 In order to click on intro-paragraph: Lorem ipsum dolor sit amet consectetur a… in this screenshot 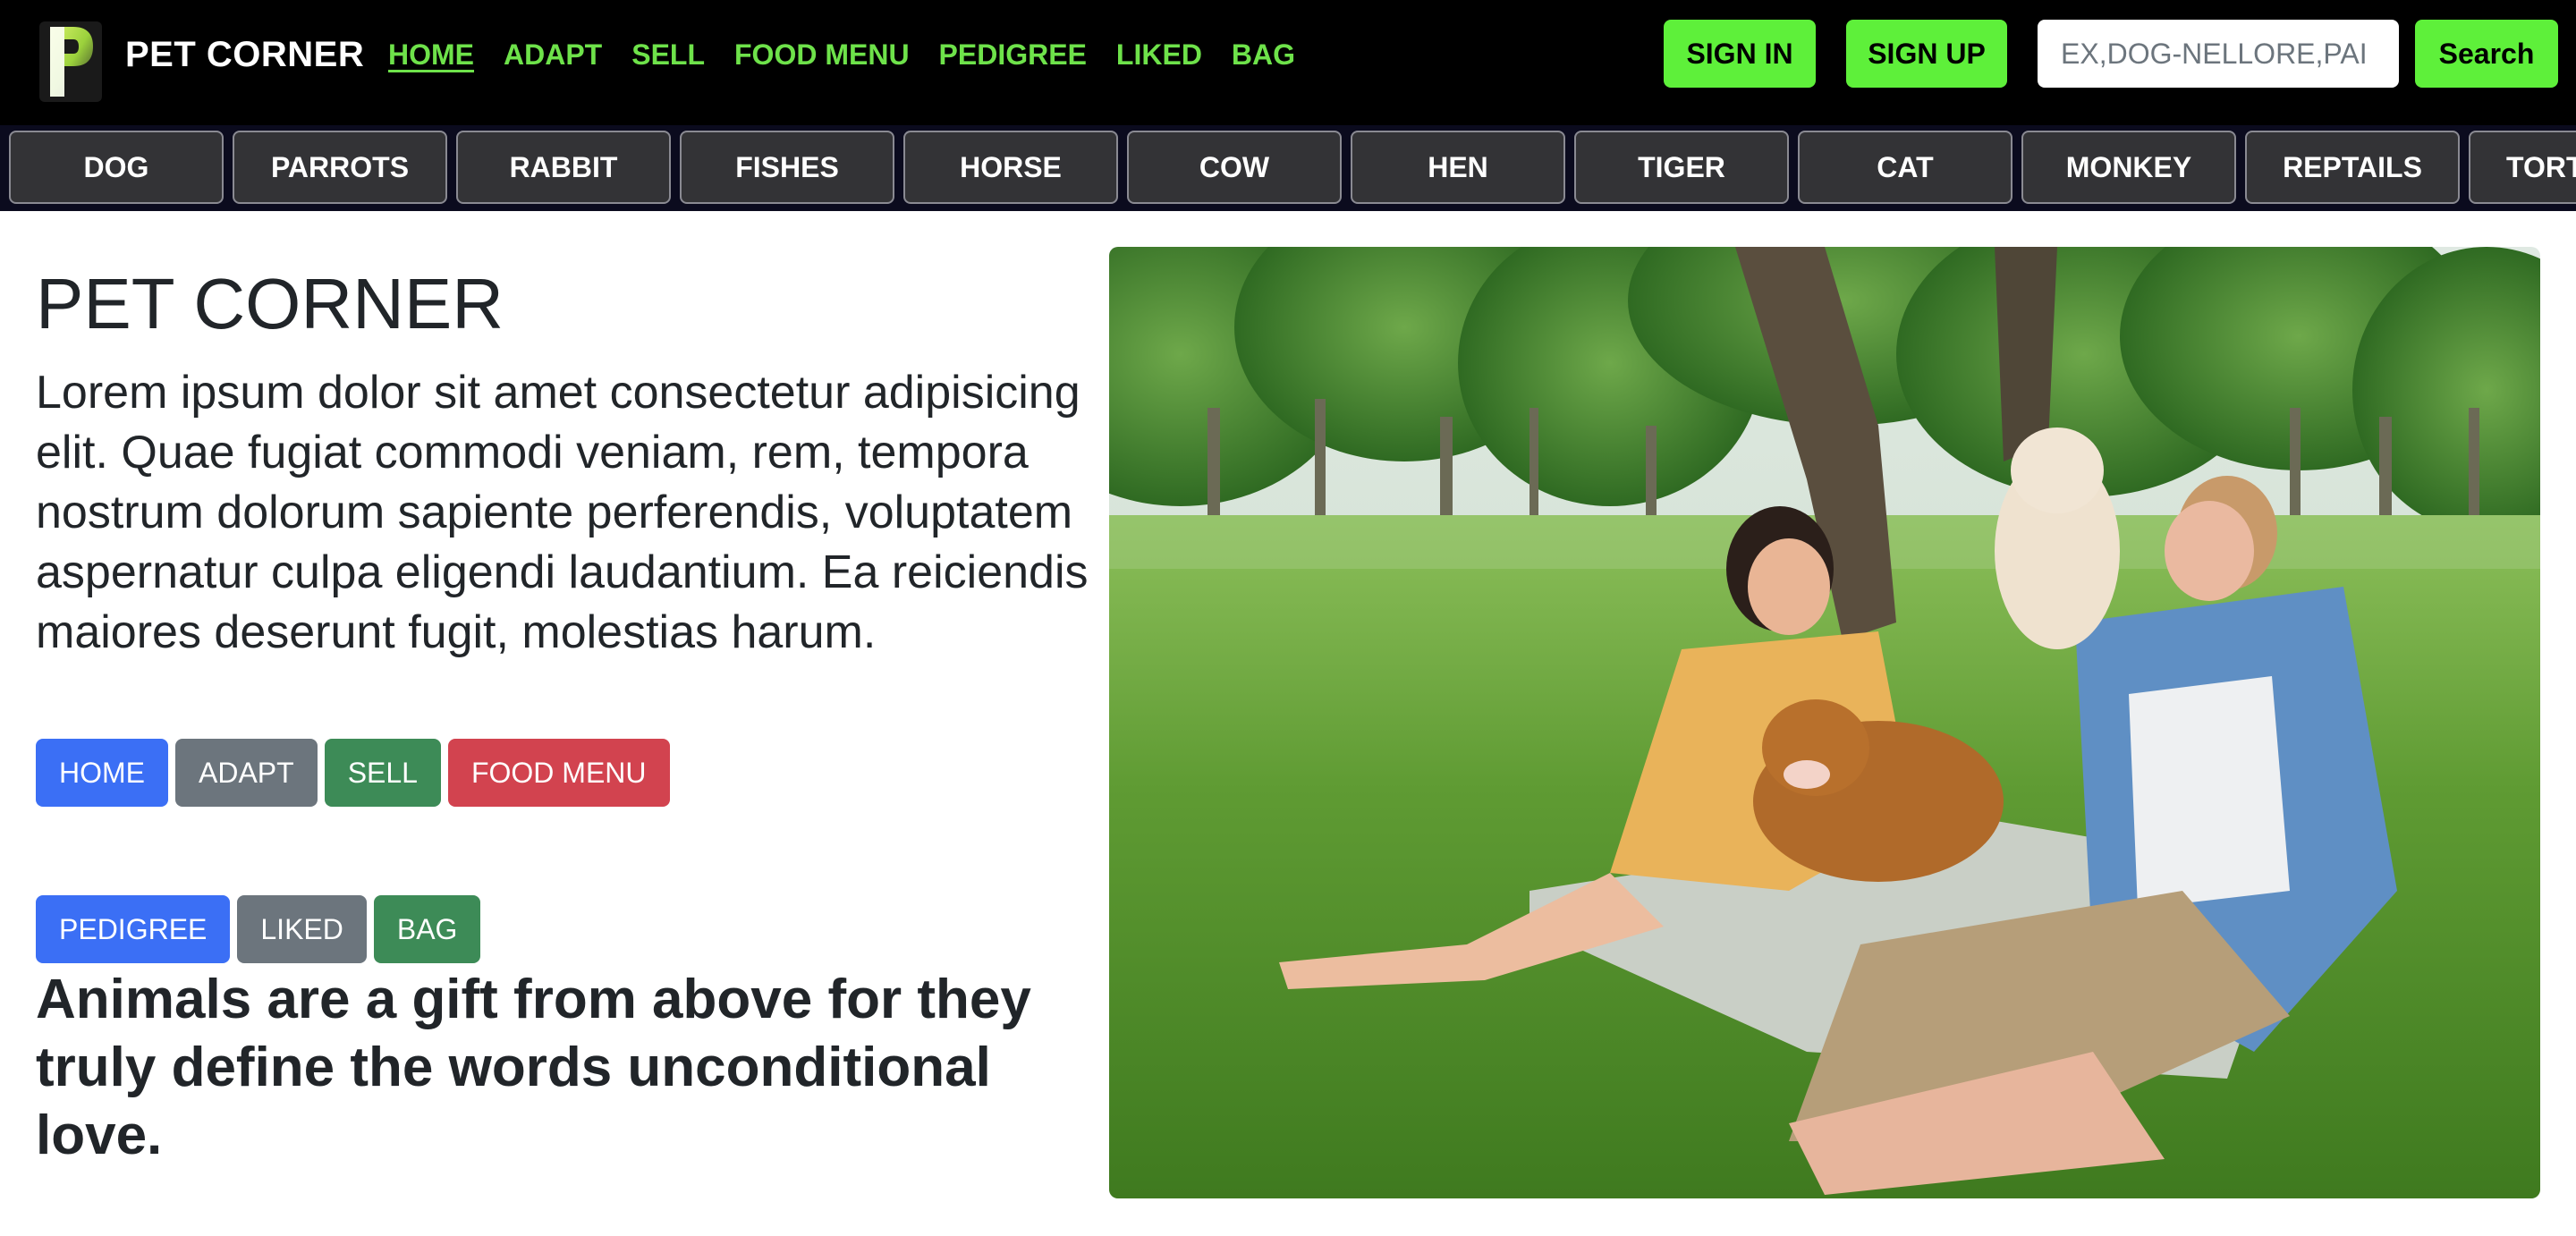, I will do `click(562, 512)`.